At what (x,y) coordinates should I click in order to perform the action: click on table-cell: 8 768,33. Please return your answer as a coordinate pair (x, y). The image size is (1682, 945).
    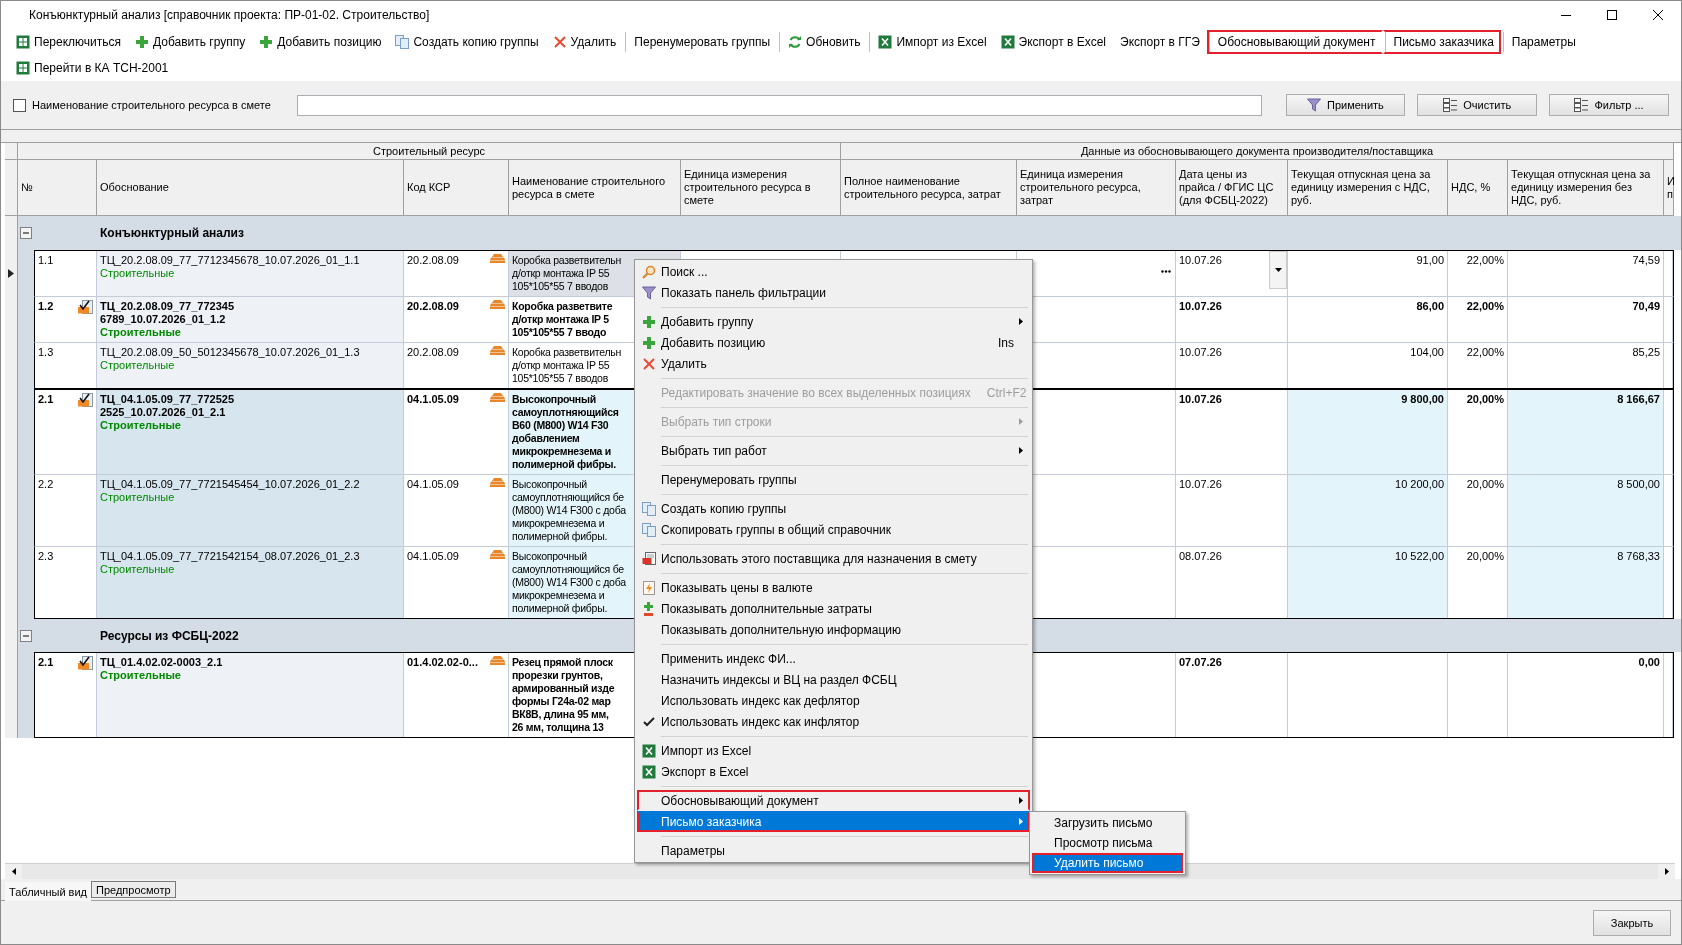
    Looking at the image, I should click on (1586, 582).